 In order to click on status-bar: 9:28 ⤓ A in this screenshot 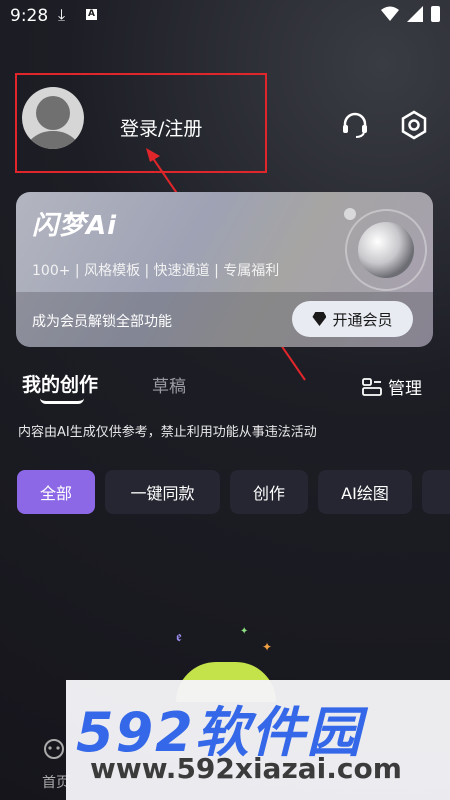, I will do `click(225, 16)`.